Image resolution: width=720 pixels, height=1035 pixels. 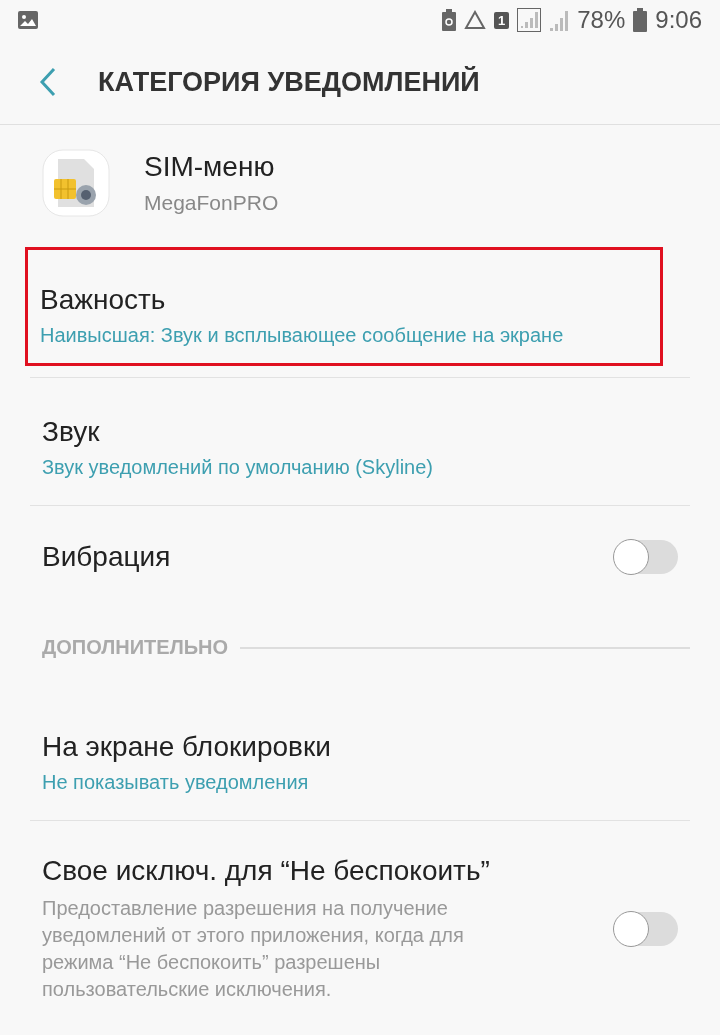 What do you see at coordinates (107, 557) in the screenshot?
I see `setting-title: Вибрация` at bounding box center [107, 557].